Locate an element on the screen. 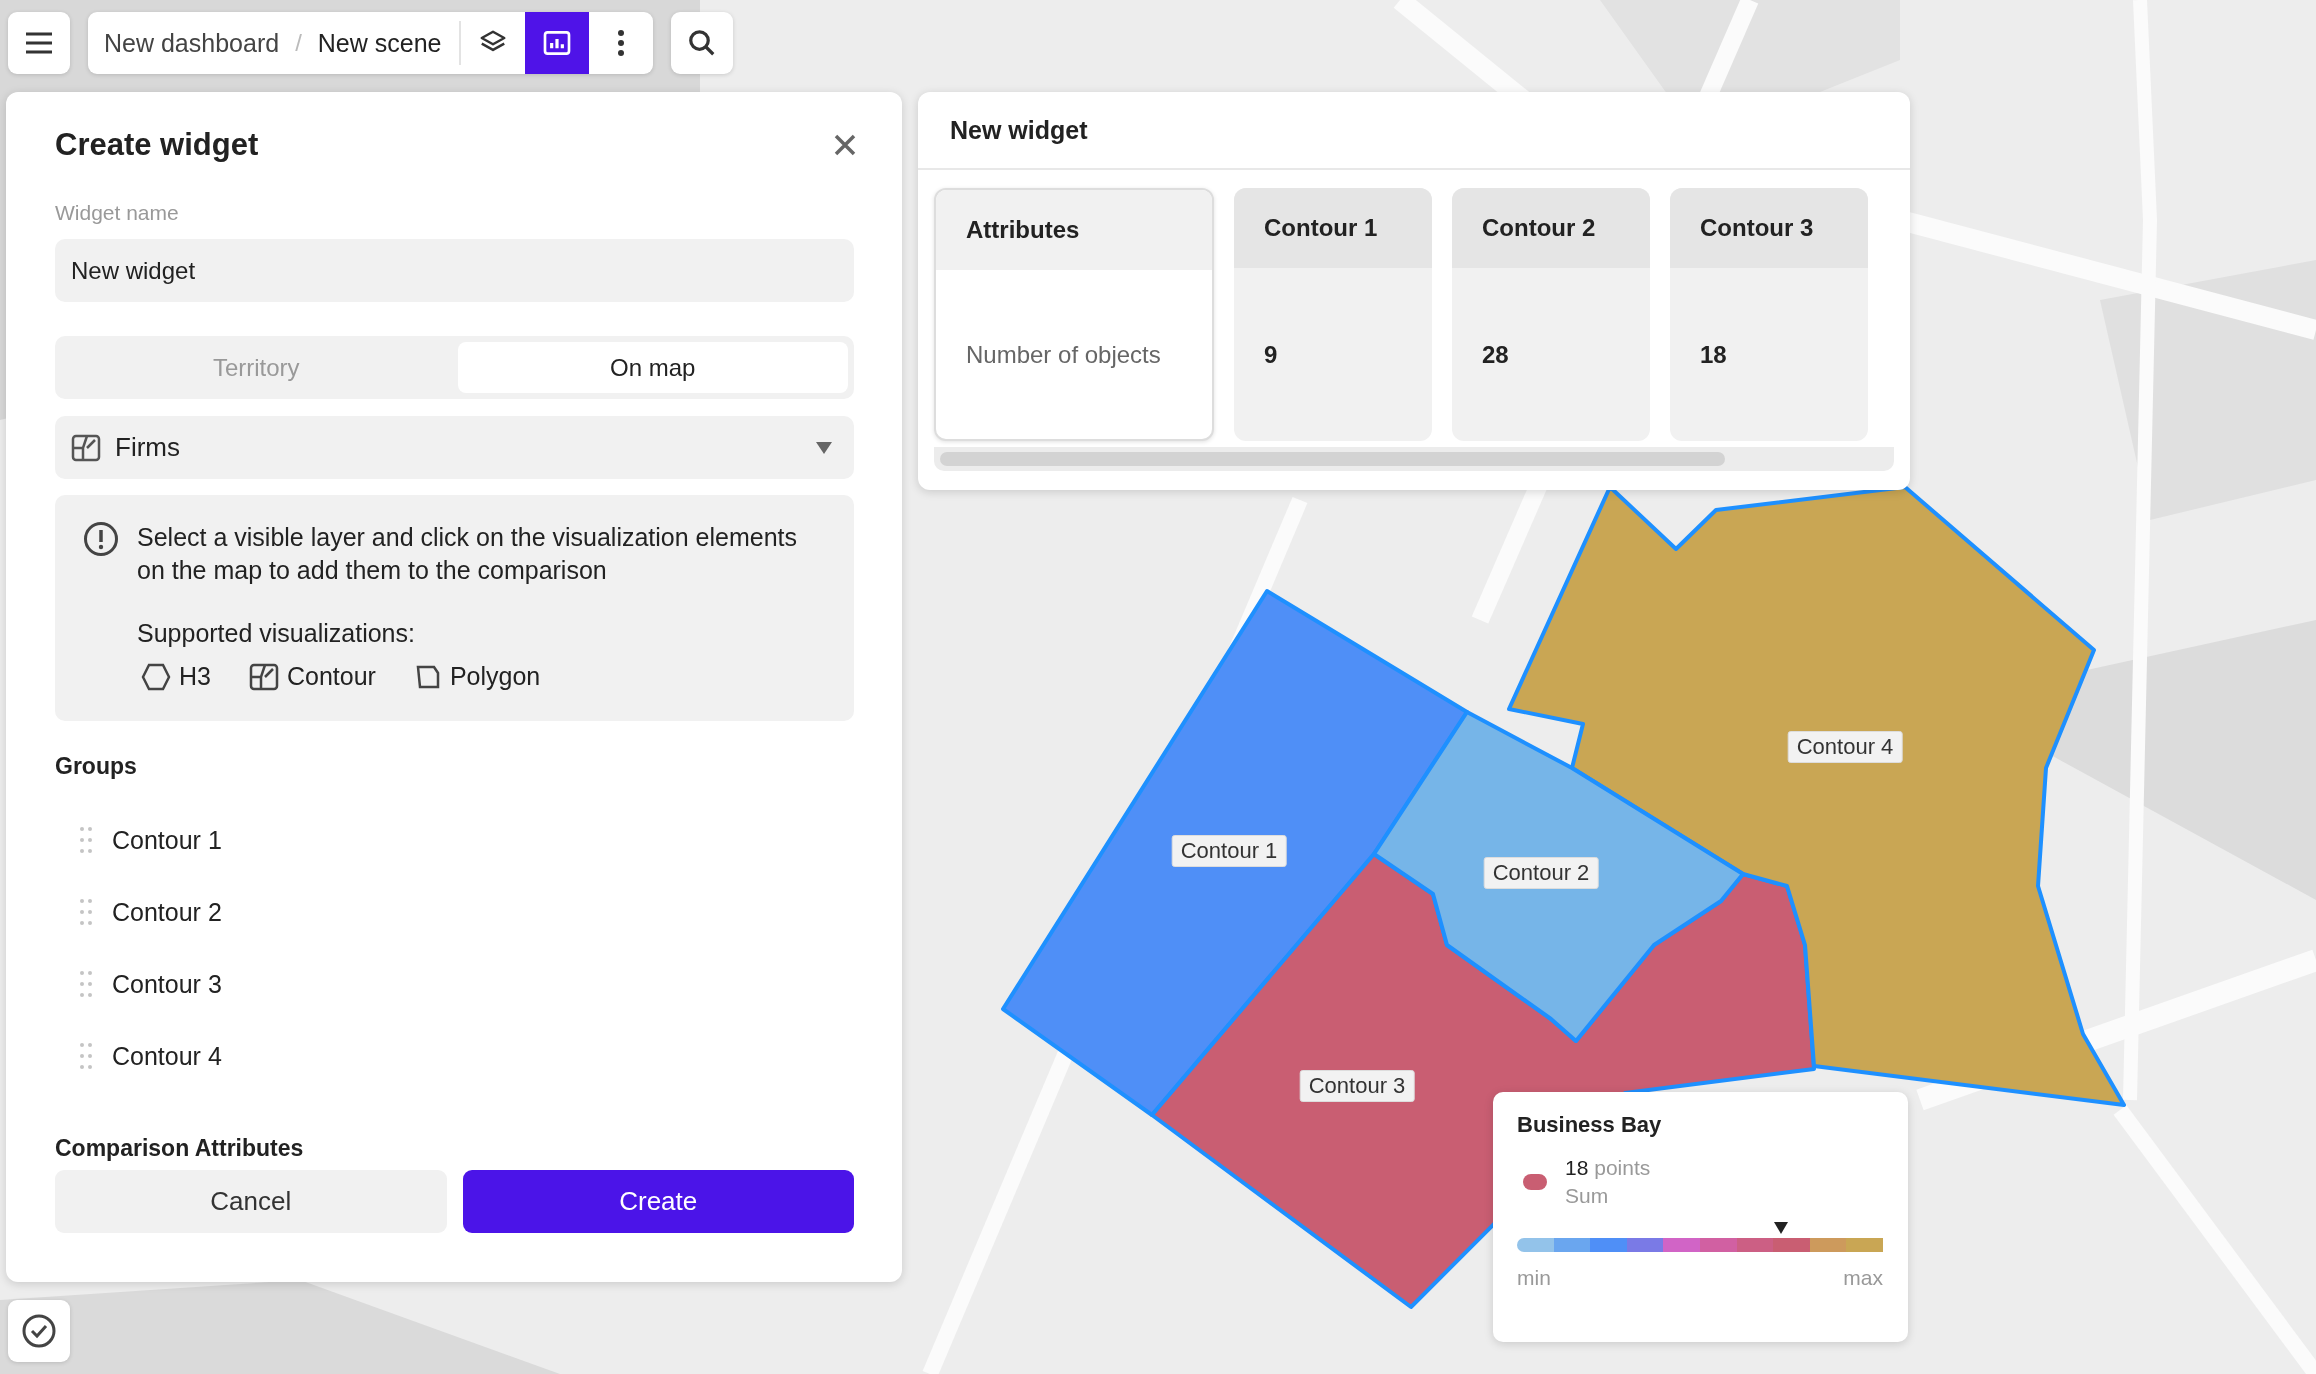 Image resolution: width=2316 pixels, height=1374 pixels. visualization-label: Polygon is located at coordinates (495, 676).